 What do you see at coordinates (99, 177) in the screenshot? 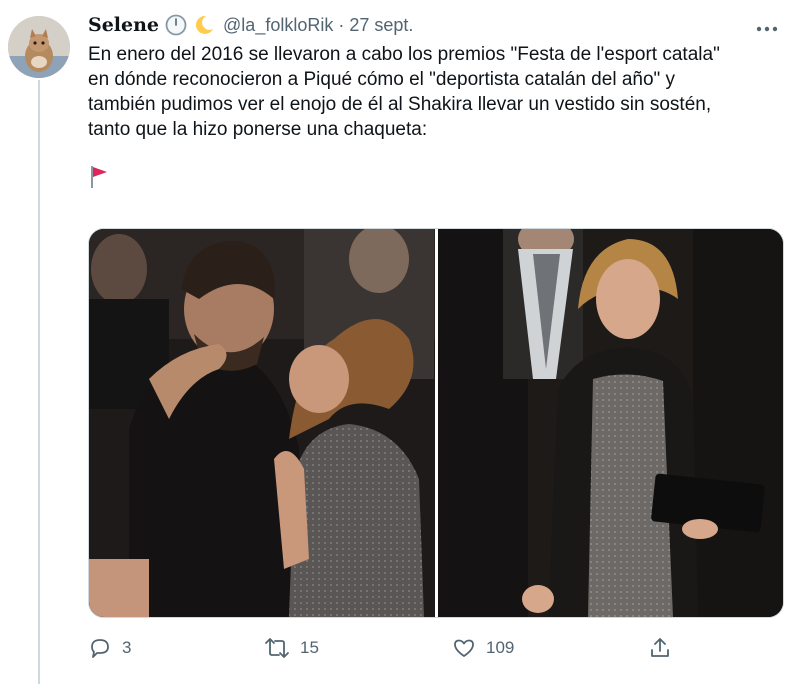
I see `red-flag-icon` at bounding box center [99, 177].